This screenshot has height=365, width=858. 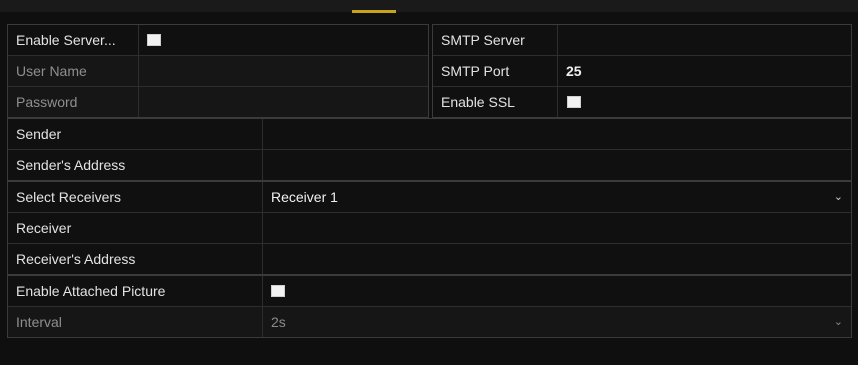 I want to click on select-receivers-dropdown: Receiver 1, so click(x=543, y=197).